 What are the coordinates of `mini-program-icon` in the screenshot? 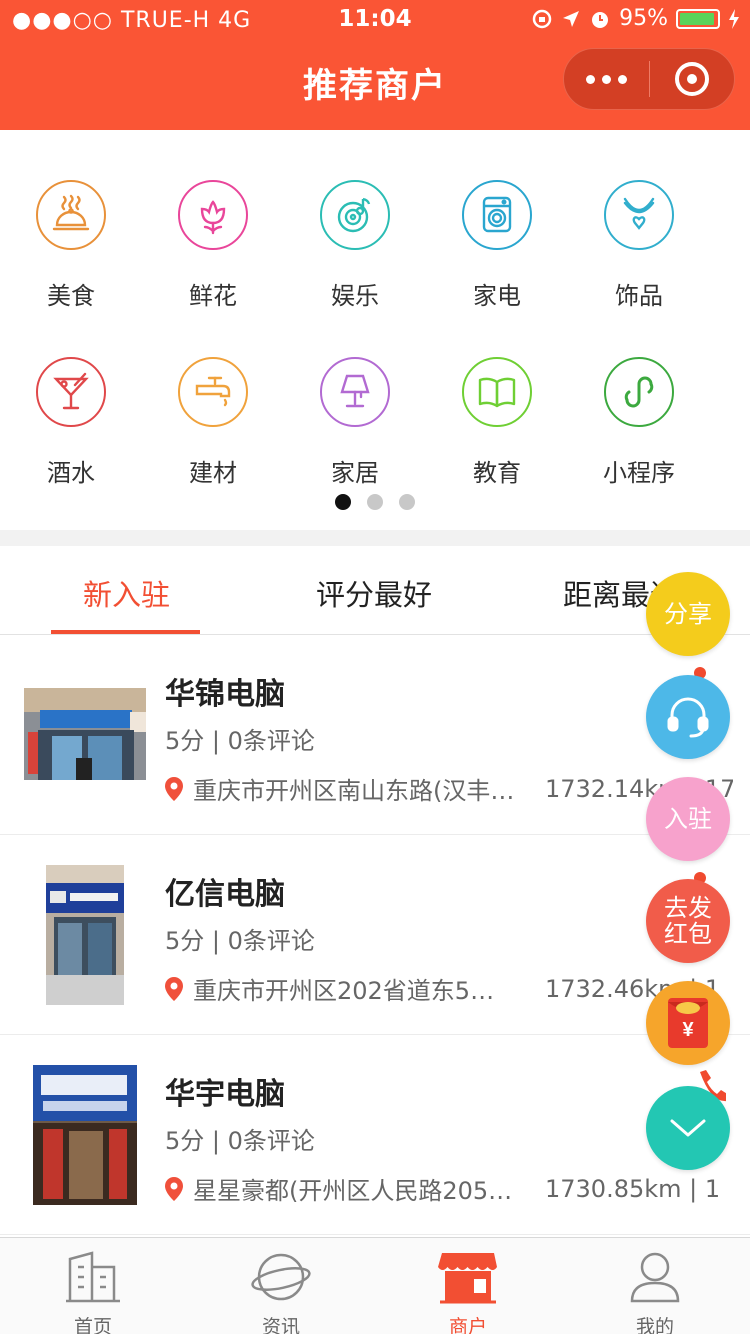 It's located at (639, 392).